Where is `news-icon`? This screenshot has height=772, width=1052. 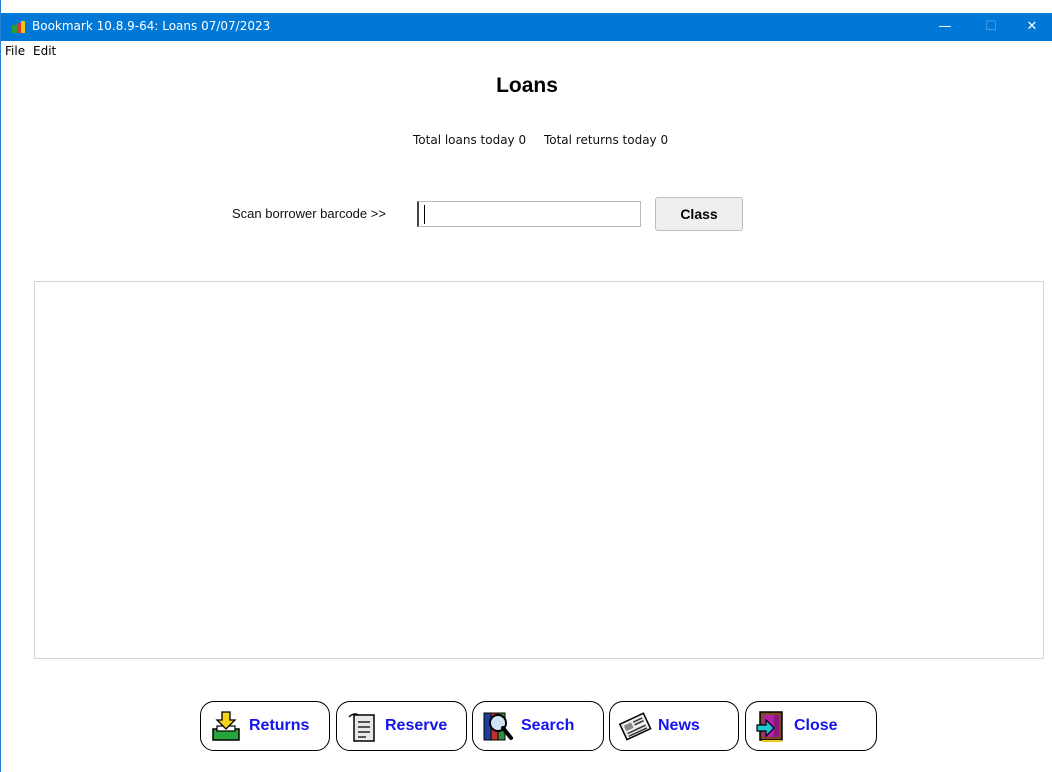 news-icon is located at coordinates (635, 726).